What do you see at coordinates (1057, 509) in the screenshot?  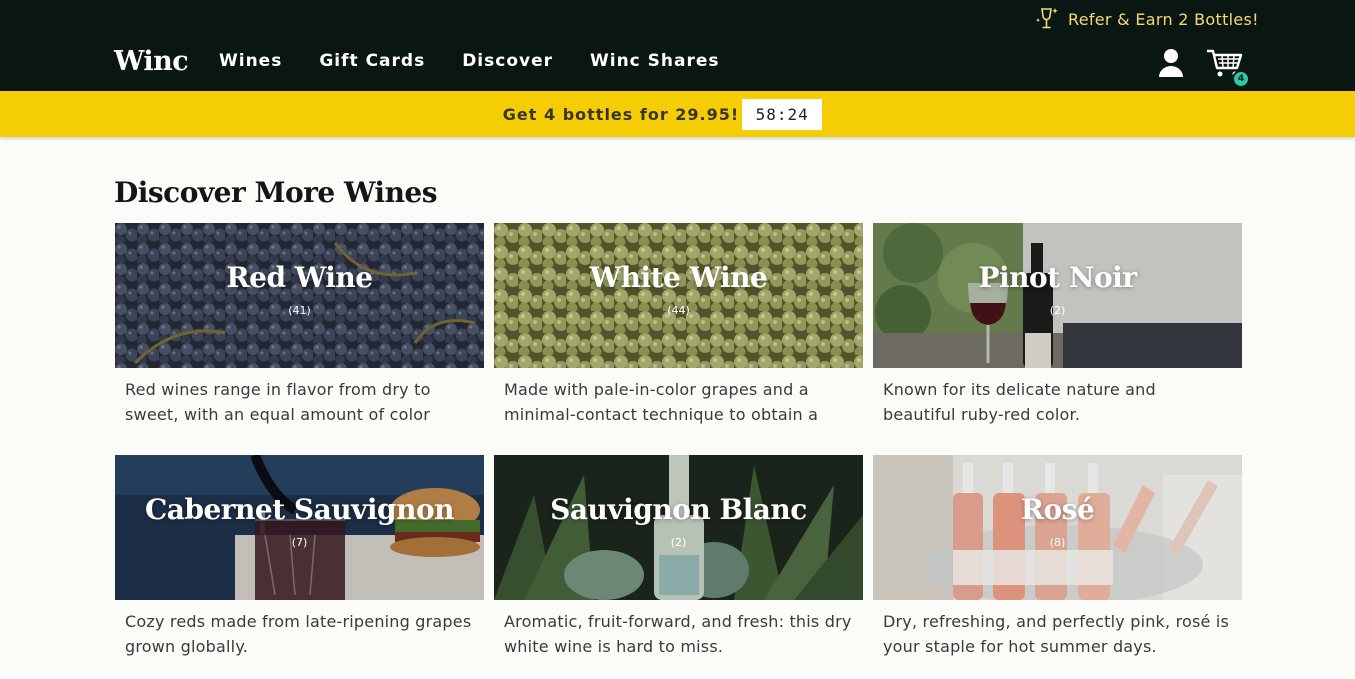 I see `category-title: Rosé` at bounding box center [1057, 509].